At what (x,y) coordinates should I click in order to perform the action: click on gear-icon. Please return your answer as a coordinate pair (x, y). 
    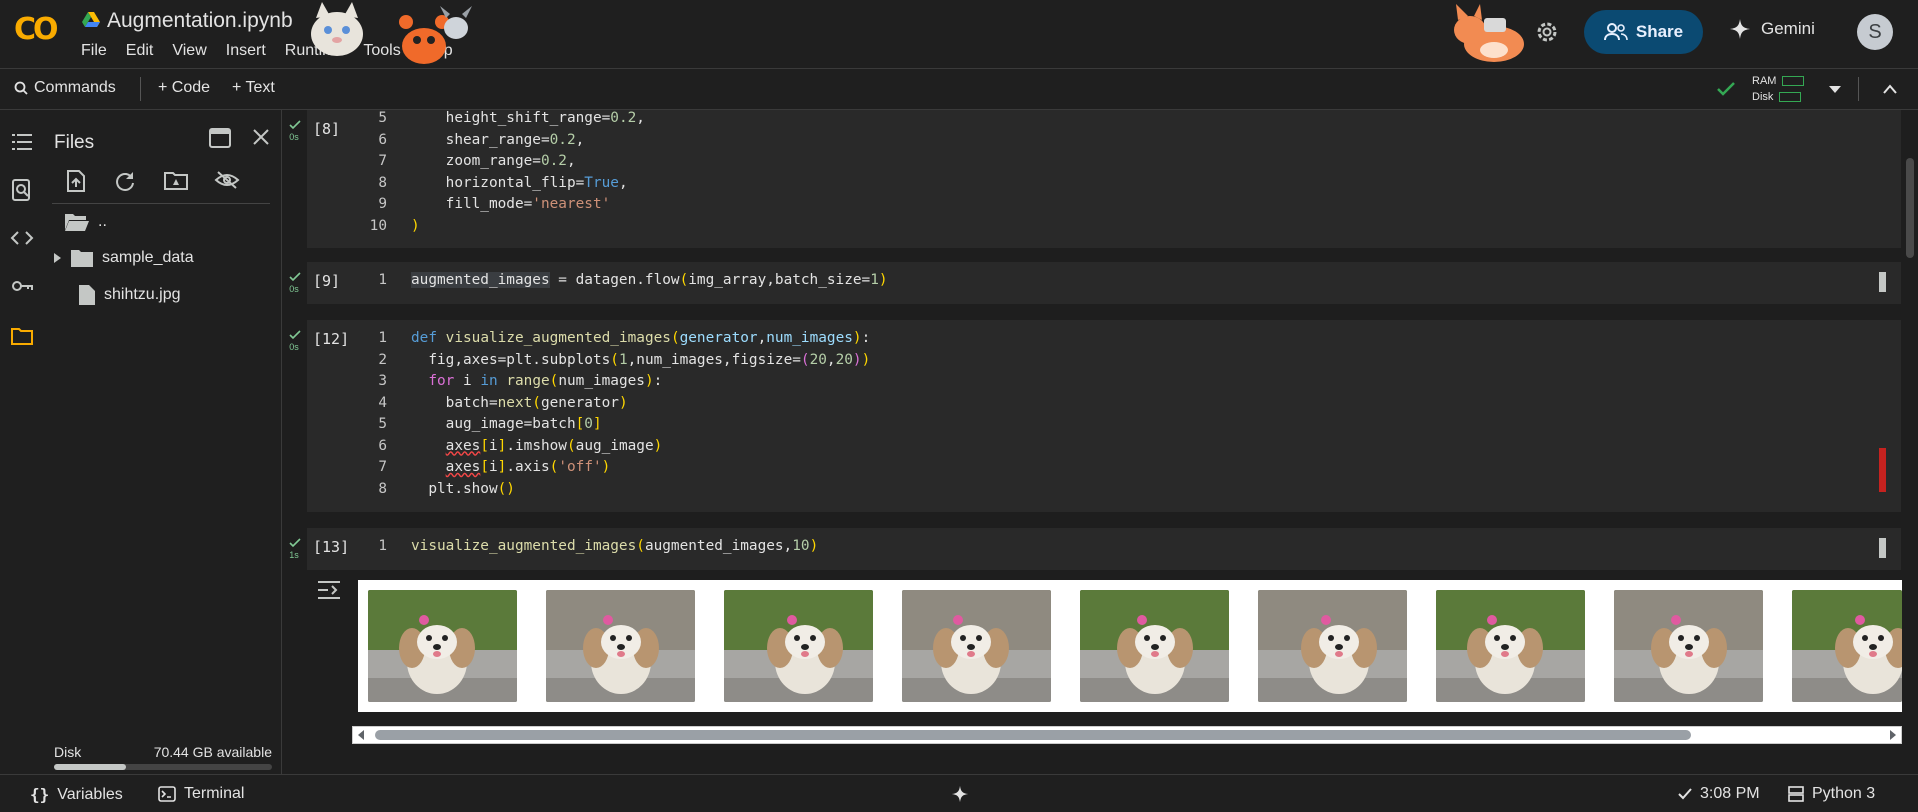
    Looking at the image, I should click on (1547, 32).